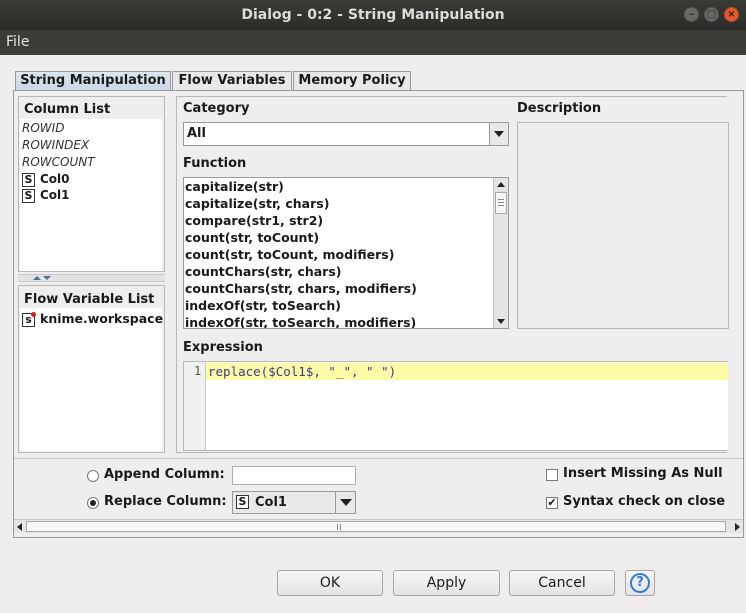 This screenshot has height=613, width=746. What do you see at coordinates (643, 473) in the screenshot?
I see `insert-missing-label: Insert Missing As Null` at bounding box center [643, 473].